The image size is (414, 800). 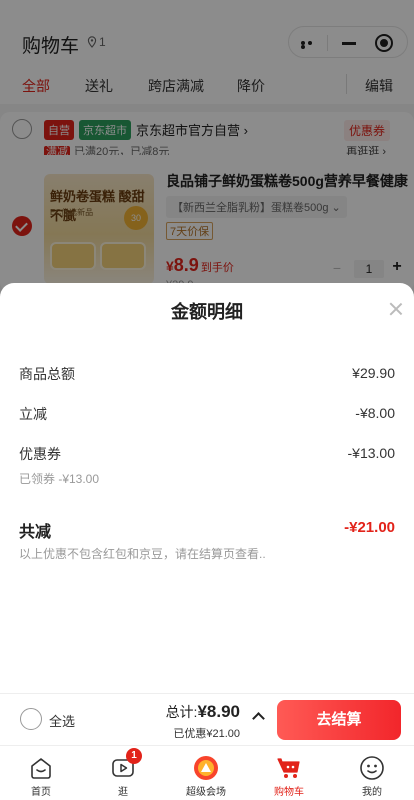 I want to click on tabbar-item-venue: 超级会场, so click(x=206, y=773).